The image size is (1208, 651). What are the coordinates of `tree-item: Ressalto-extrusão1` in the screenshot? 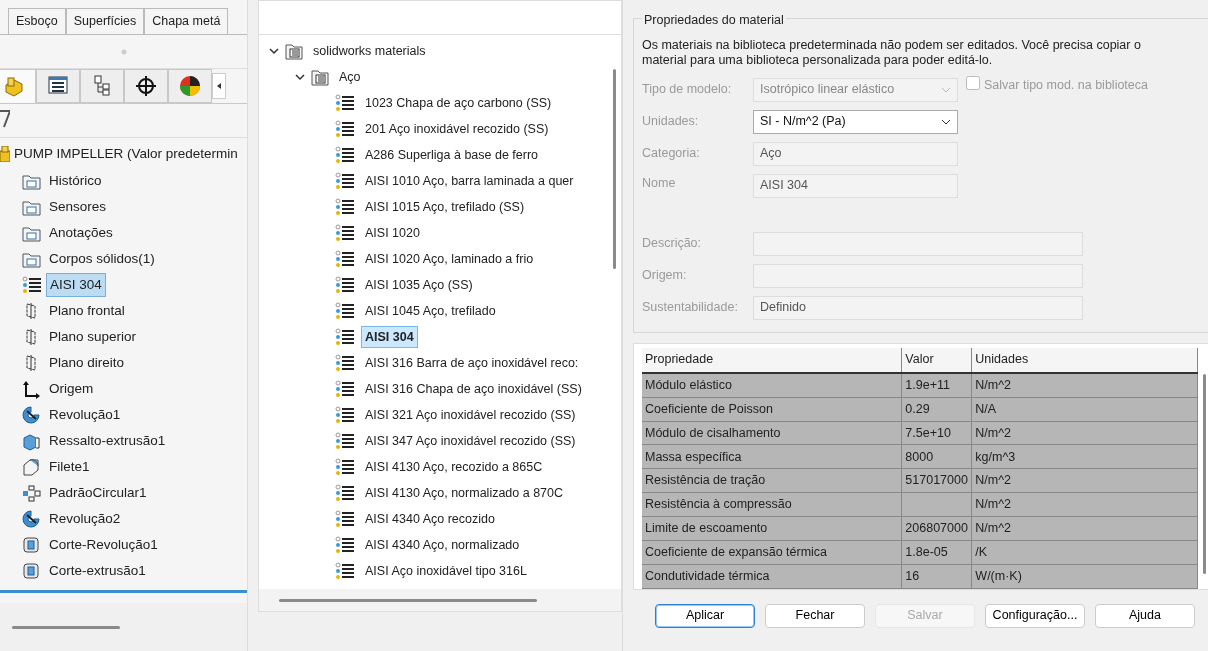 It's located at (107, 441).